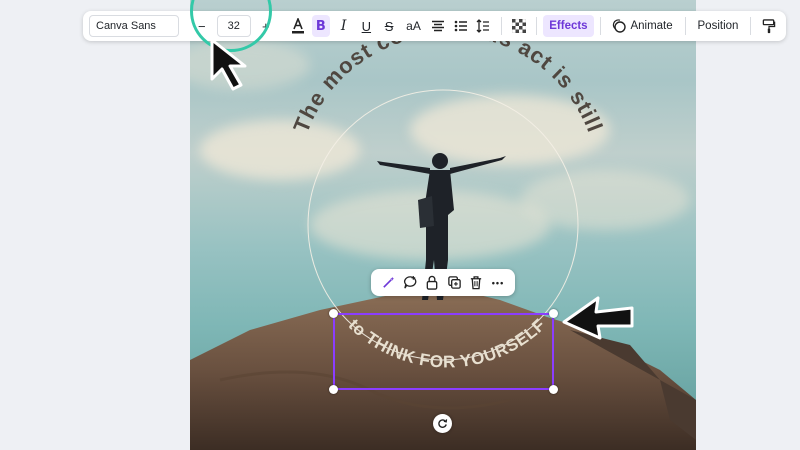 This screenshot has width=800, height=450. I want to click on align-center-icon, so click(437, 26).